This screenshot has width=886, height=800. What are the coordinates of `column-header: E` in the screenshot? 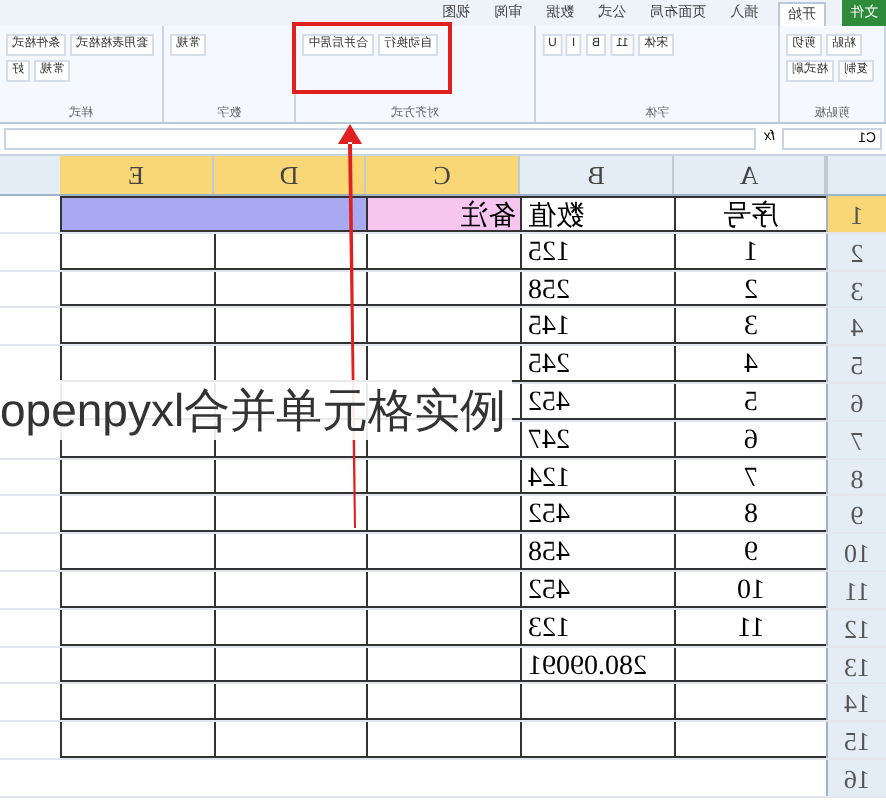 It's located at (137, 175).